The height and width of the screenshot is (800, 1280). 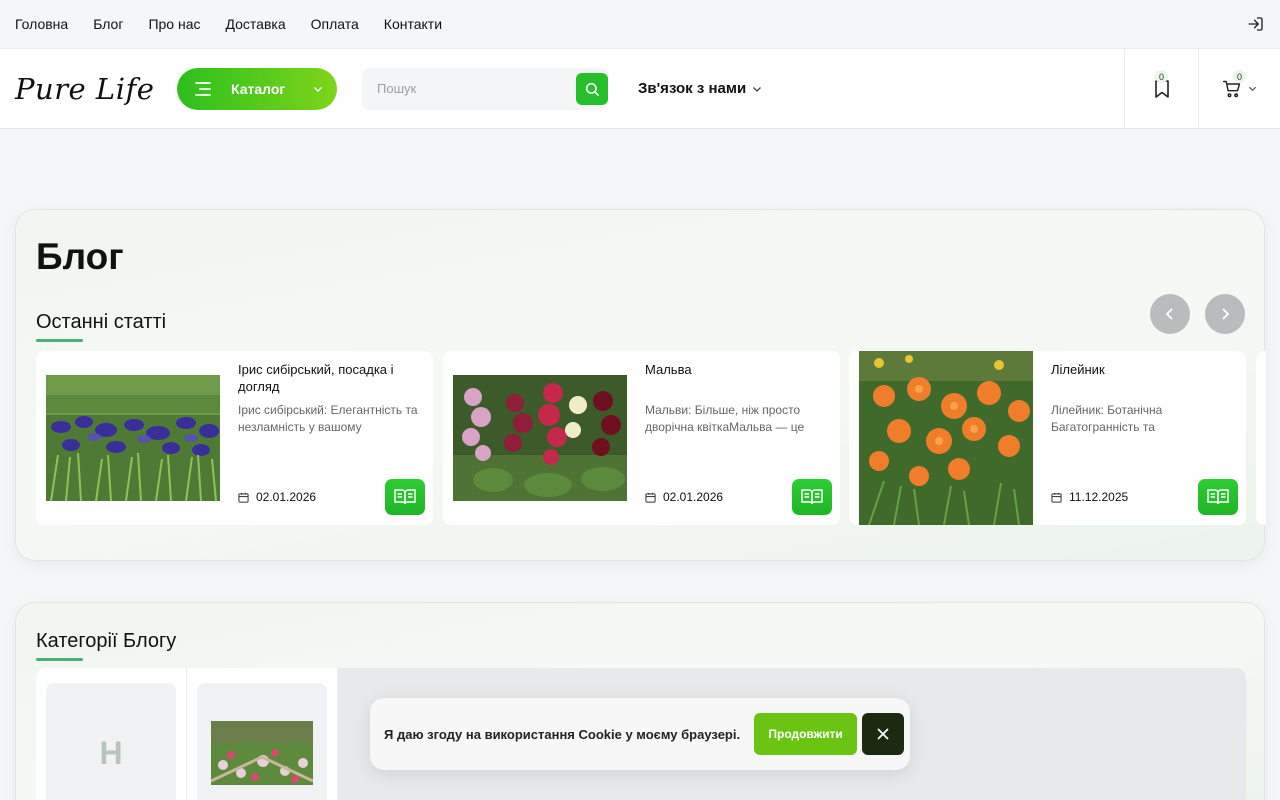 I want to click on site-header: Pure Life Каталог Зв'язок з нами 0 0, so click(x=640, y=88).